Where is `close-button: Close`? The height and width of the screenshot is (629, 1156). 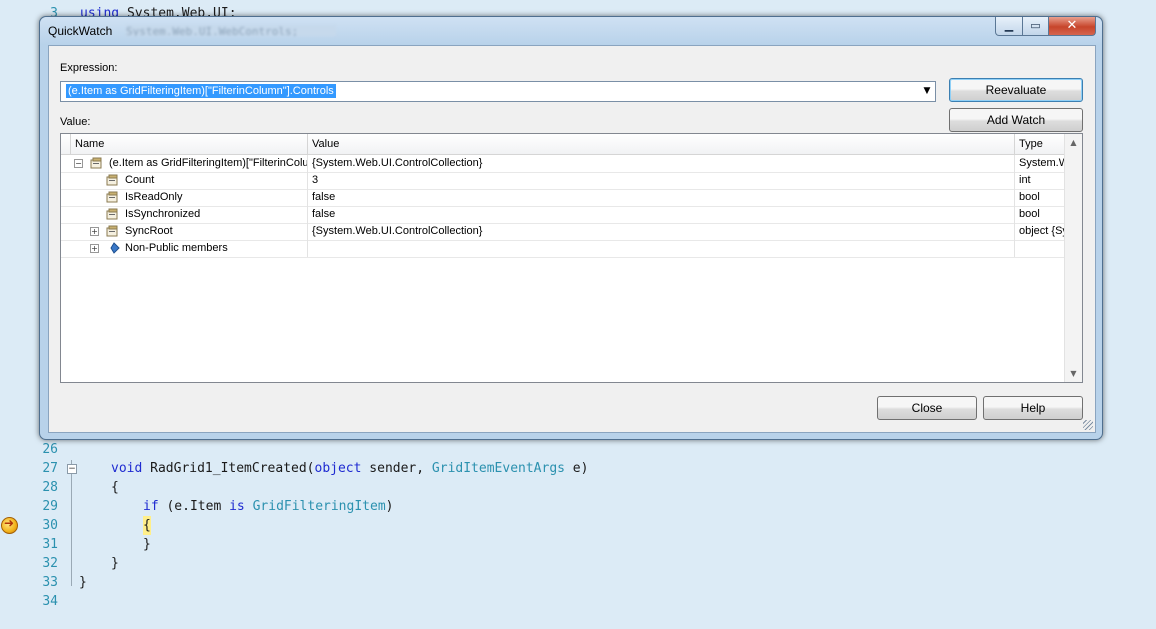
close-button: Close is located at coordinates (927, 408).